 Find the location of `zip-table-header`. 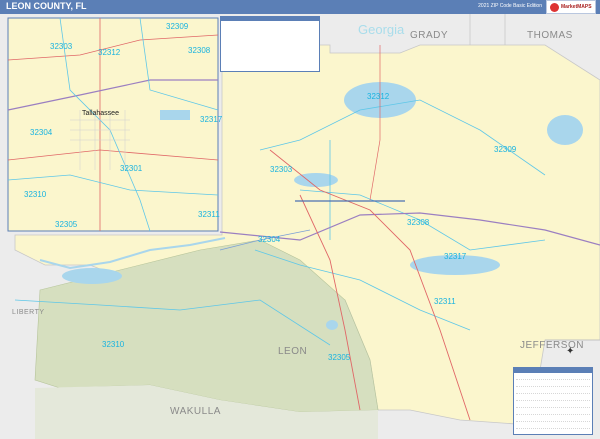

zip-table-header is located at coordinates (270, 19).